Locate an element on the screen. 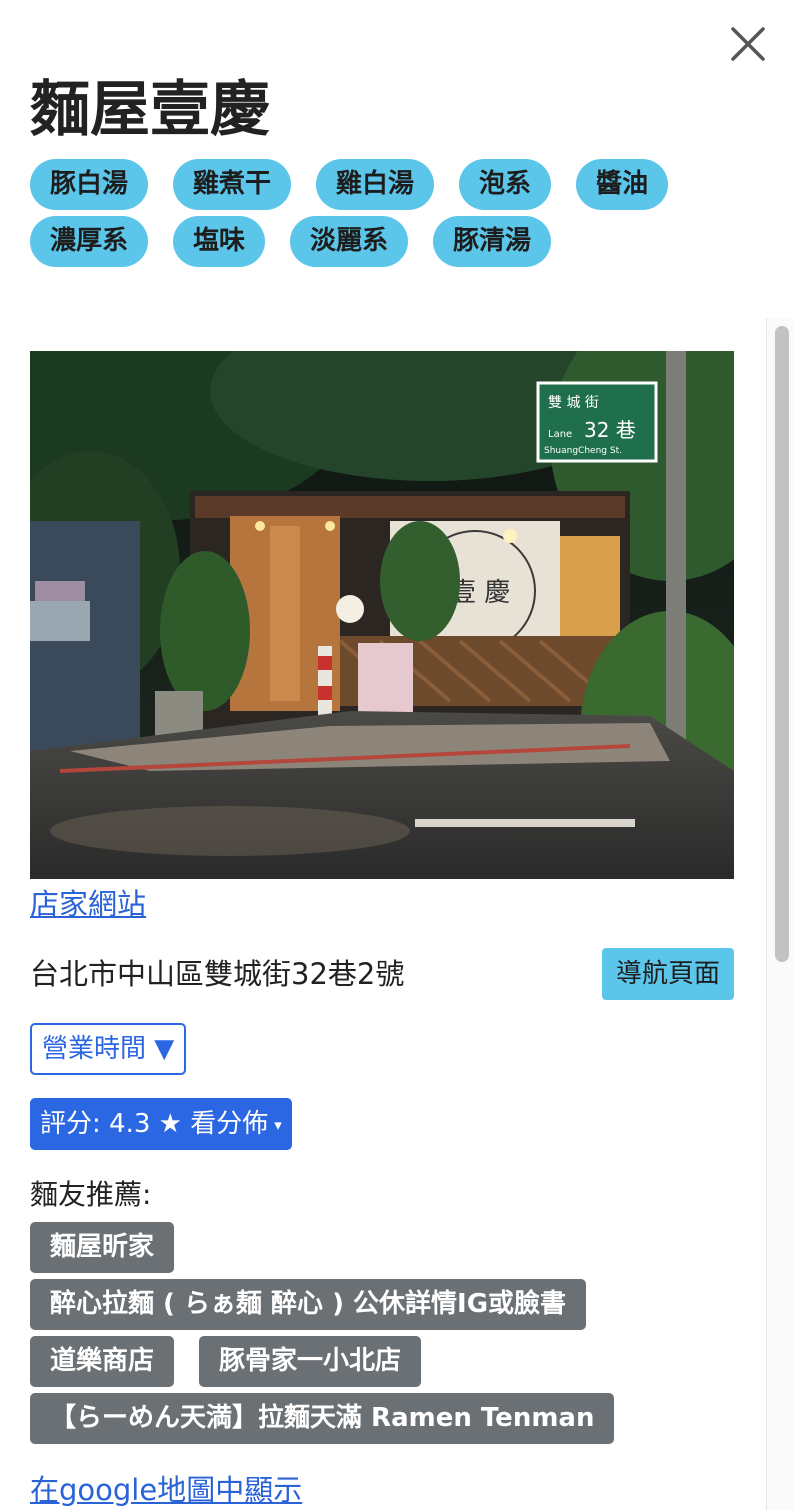  recommendation-item: 醉心拉麵 ( らぁ麺 醉心 ) 公休詳情IG或臉書 is located at coordinates (308, 1304).